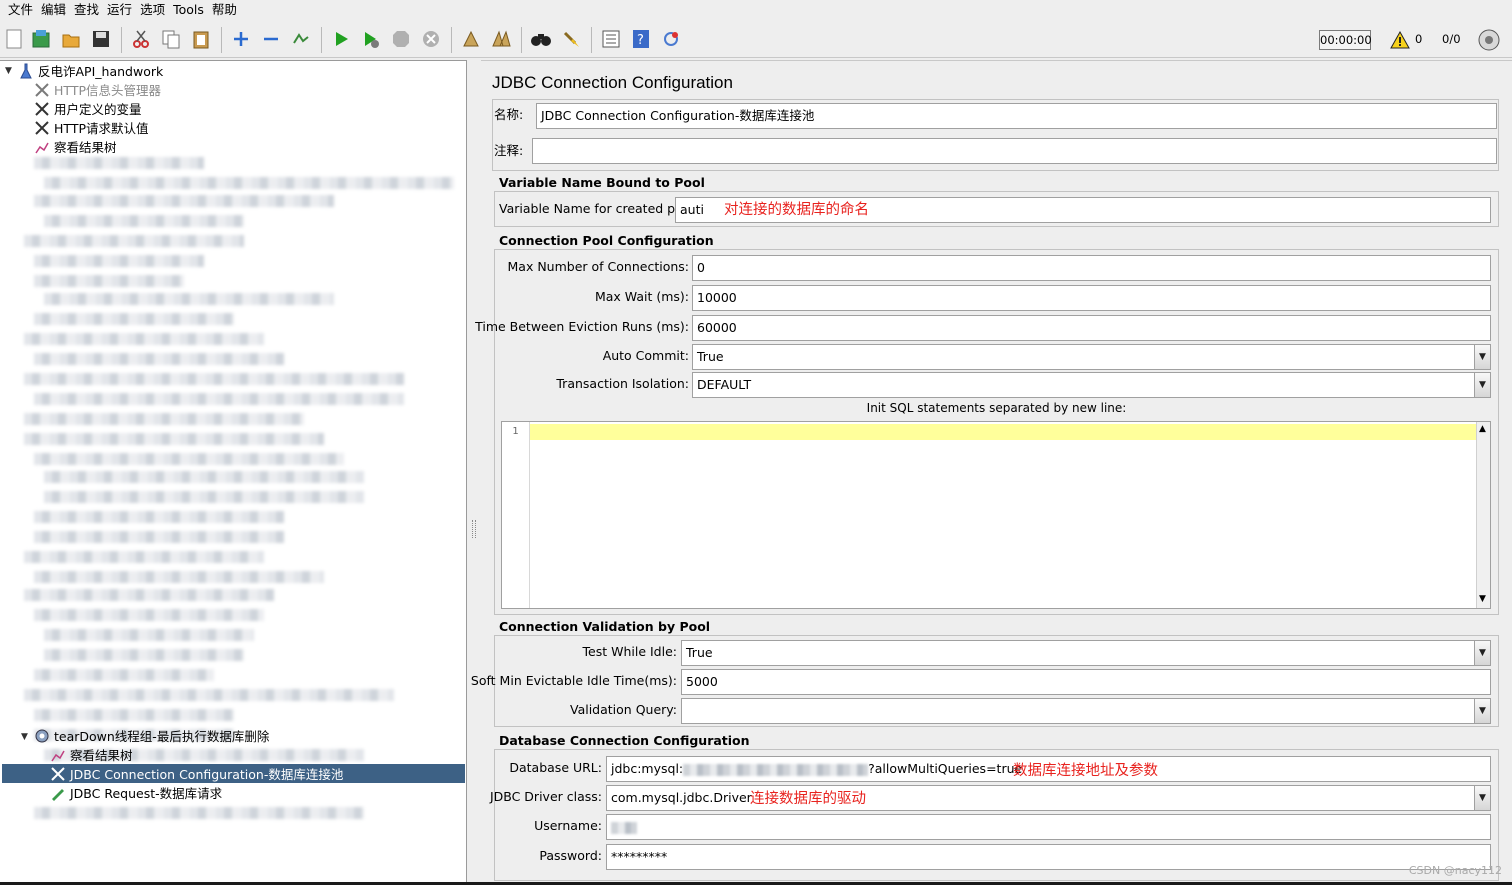 Image resolution: width=1512 pixels, height=885 pixels. I want to click on toggle-icon, so click(301, 39).